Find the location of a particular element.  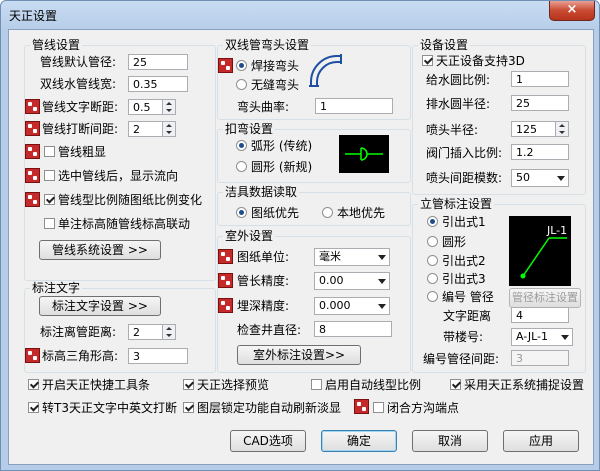

outdoor-settings-button: 室外标注设置>> is located at coordinates (299, 355).